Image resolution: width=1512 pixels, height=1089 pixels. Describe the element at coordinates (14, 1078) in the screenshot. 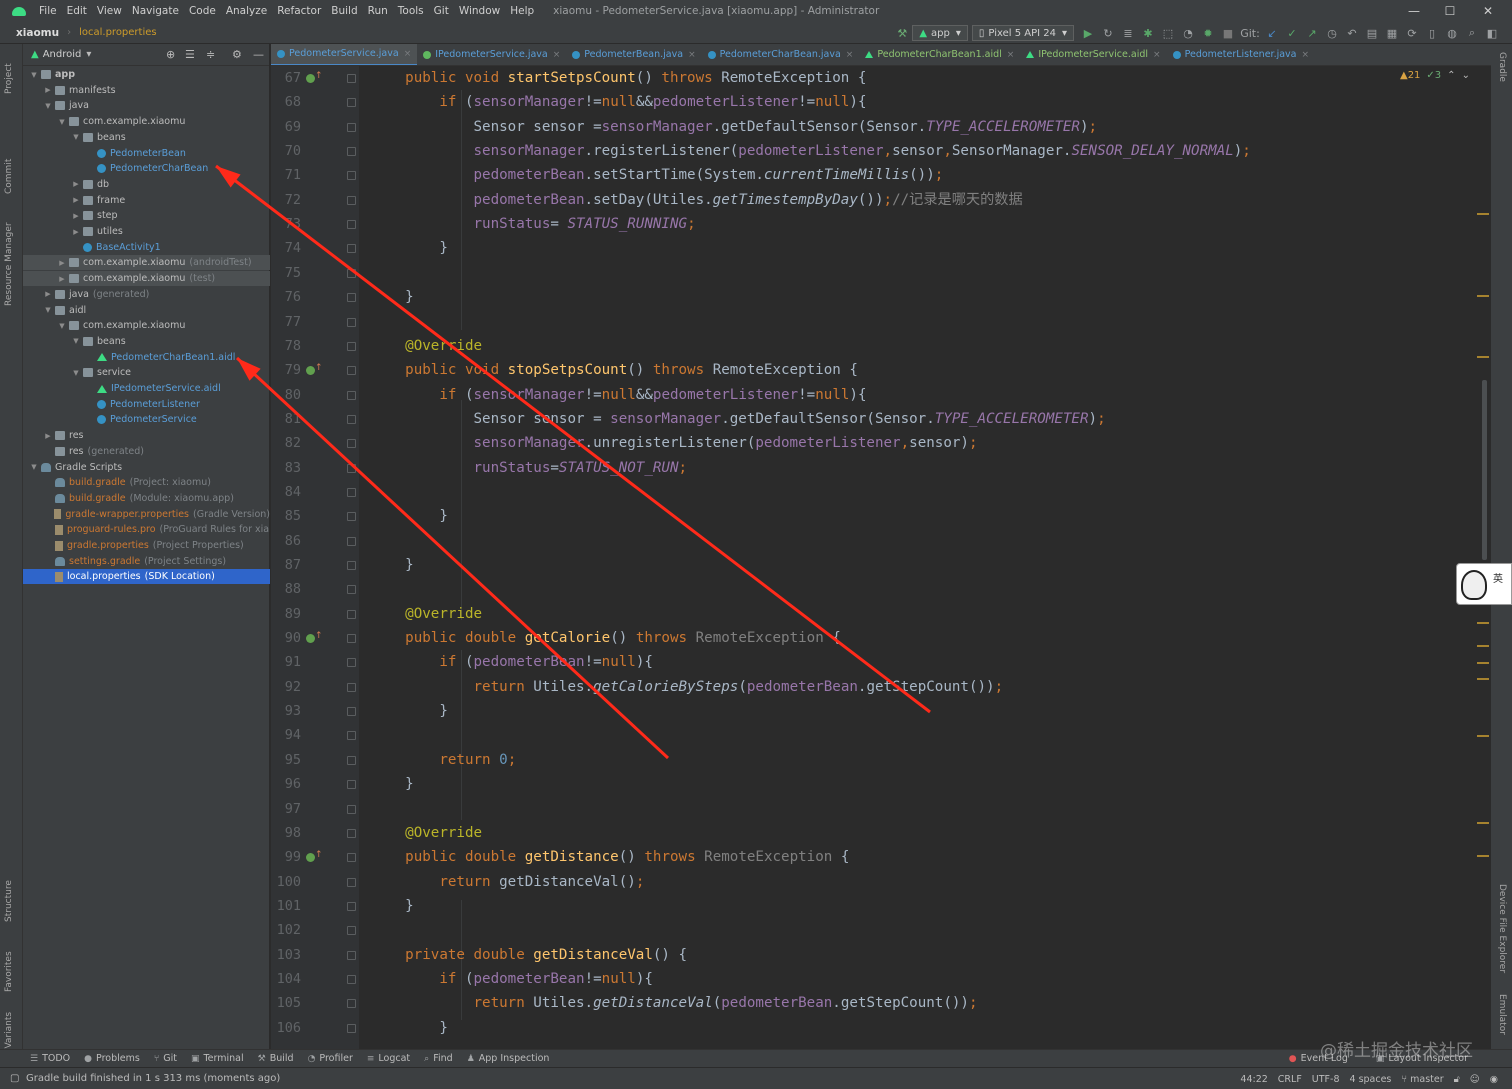

I see `toggle-tool-windows-icon: ▢` at that location.